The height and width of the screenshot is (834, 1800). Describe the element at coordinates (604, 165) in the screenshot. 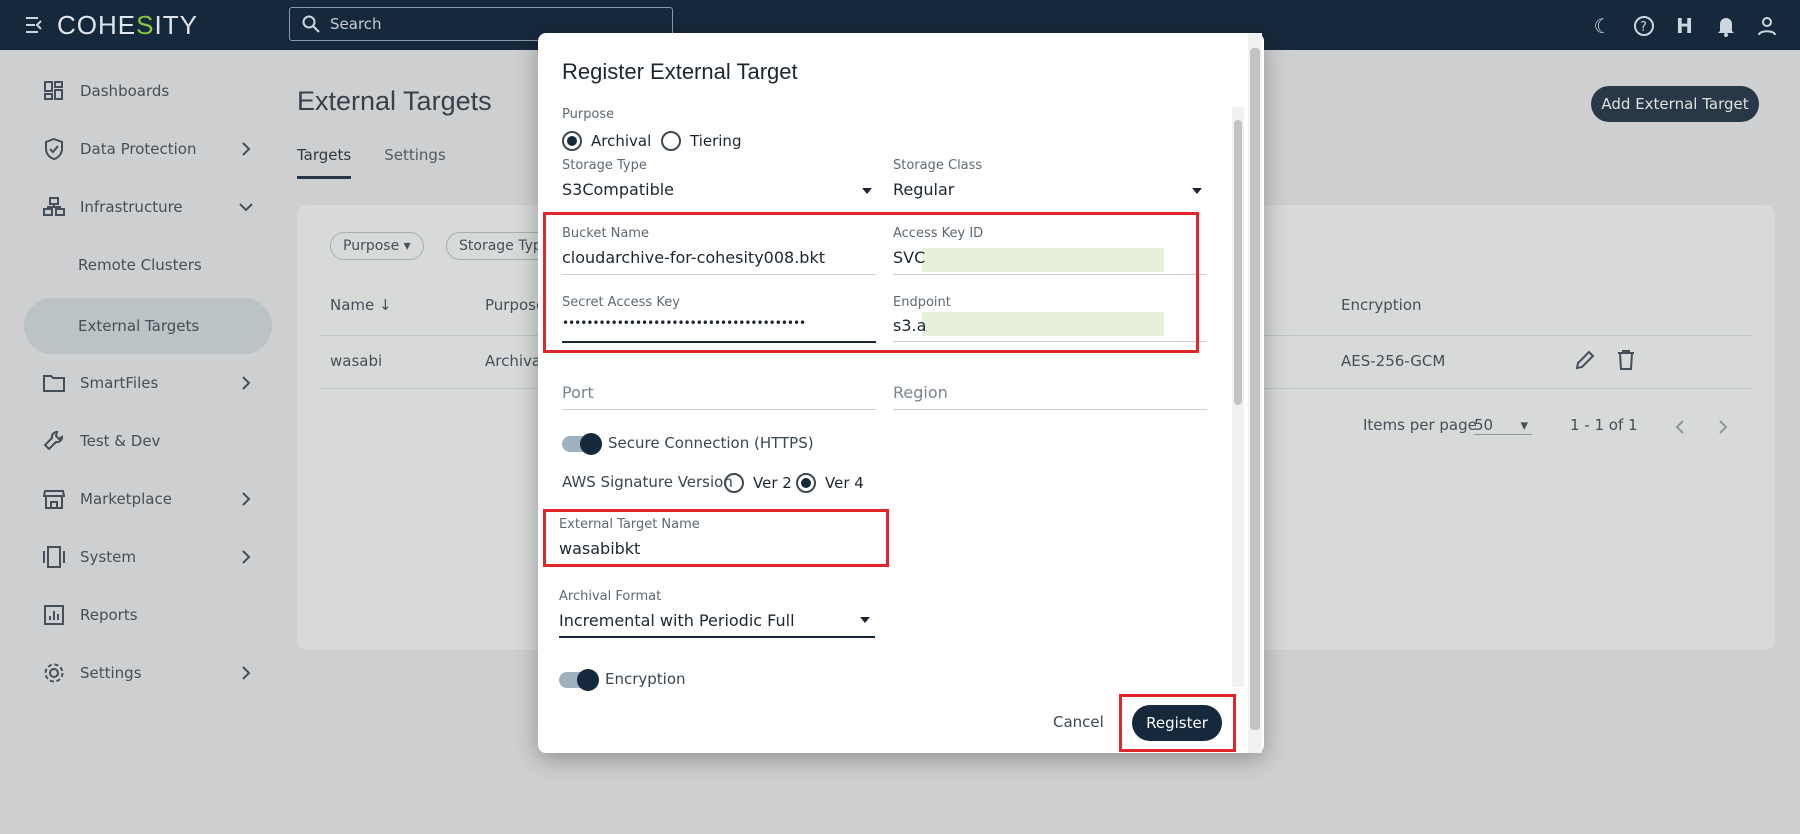

I see `storage-type-label: Storage Type` at that location.